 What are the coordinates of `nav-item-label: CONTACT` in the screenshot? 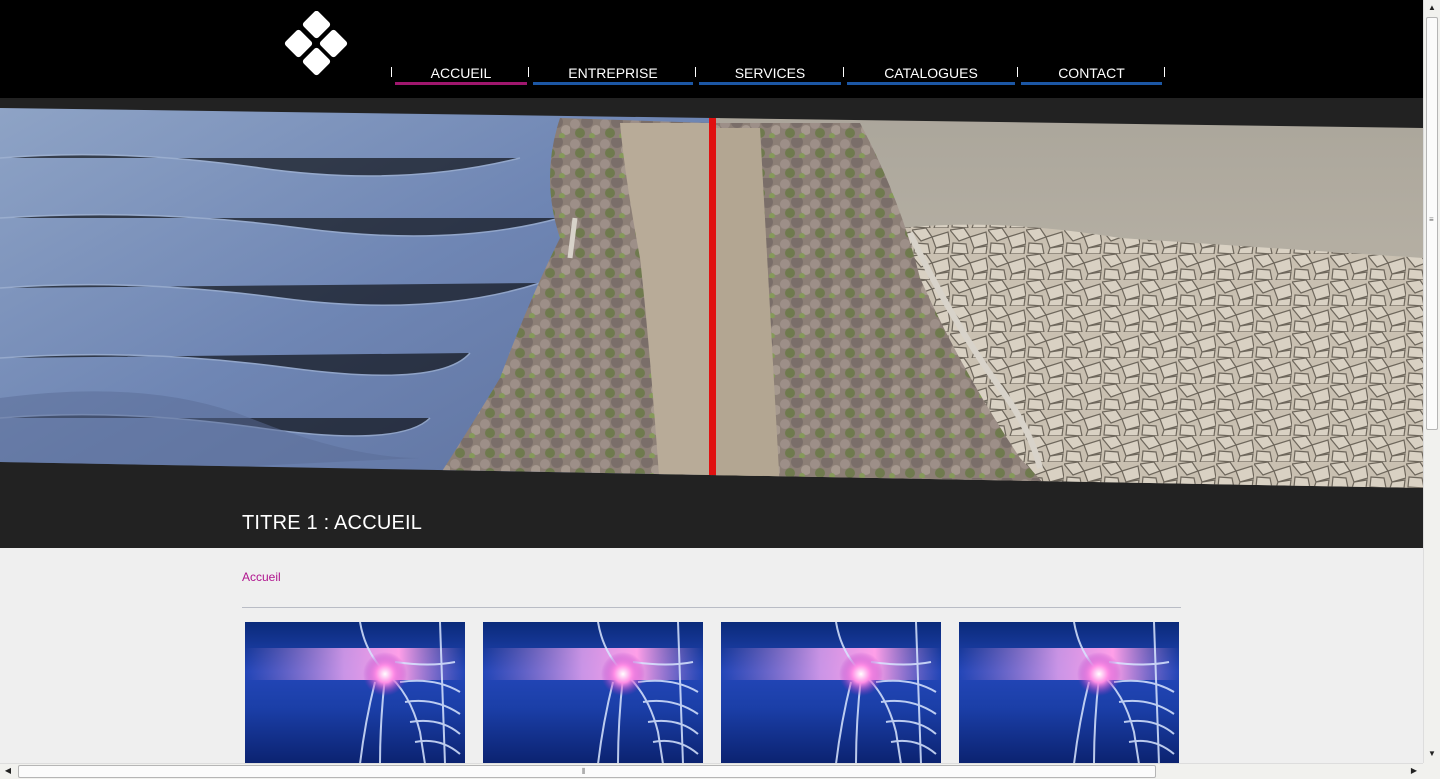 It's located at (1091, 73).